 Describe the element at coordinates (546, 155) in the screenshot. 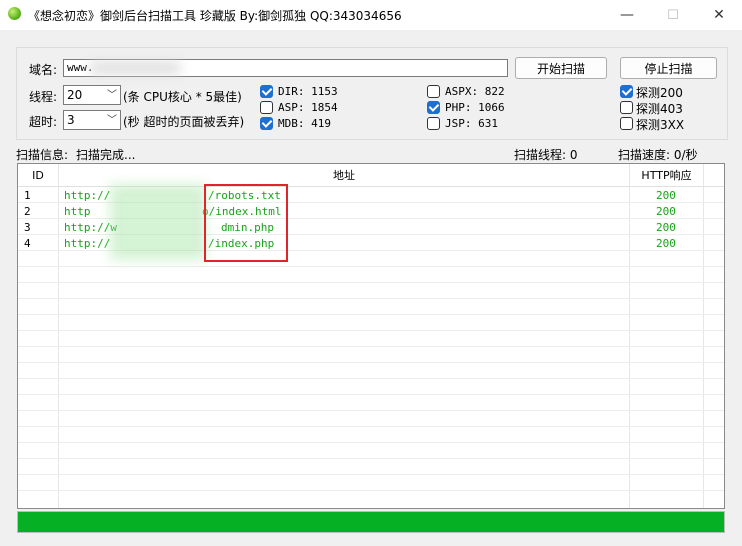

I see `scan-threads-status: 扫描线程: 0` at that location.